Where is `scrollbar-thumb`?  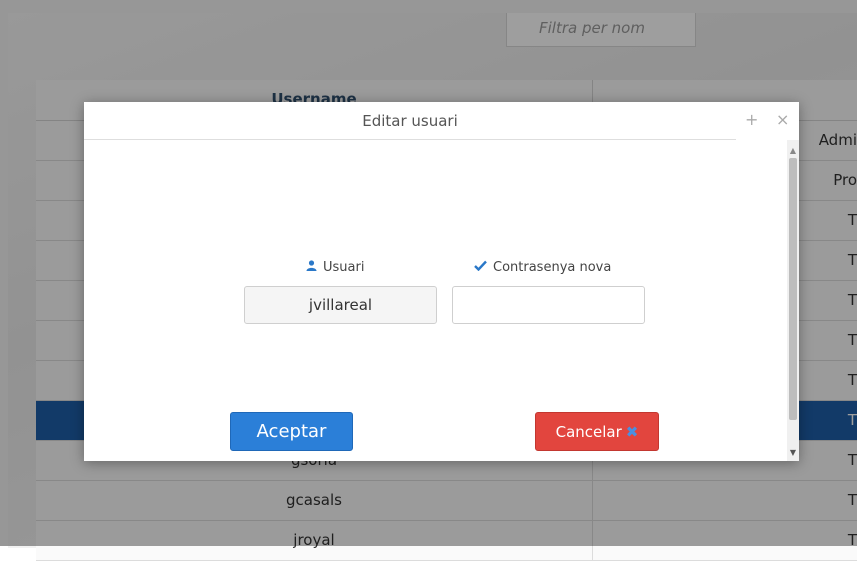 scrollbar-thumb is located at coordinates (793, 289).